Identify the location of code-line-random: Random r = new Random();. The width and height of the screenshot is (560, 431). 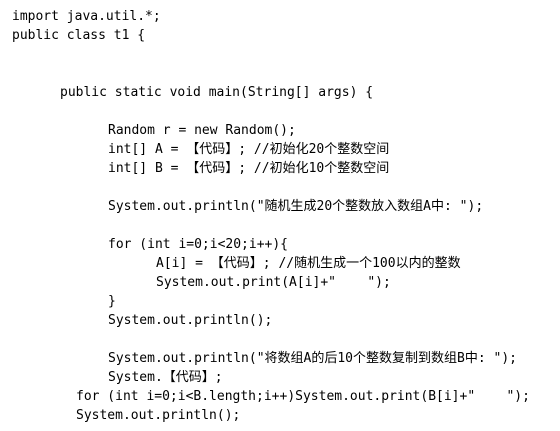
(202, 130).